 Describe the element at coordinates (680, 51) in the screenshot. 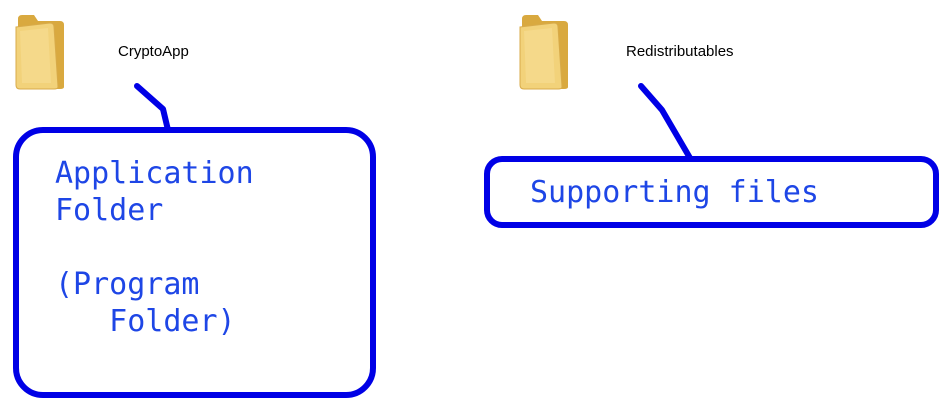

I see `folder-label-redistributables: Redistributables` at that location.